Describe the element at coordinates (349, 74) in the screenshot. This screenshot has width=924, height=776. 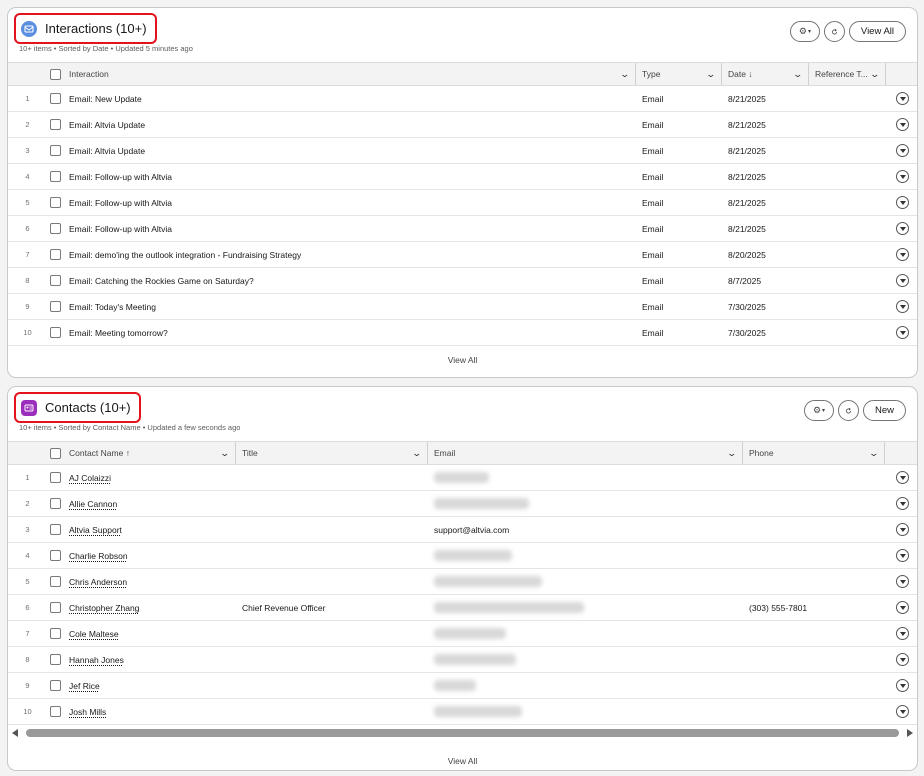
I see `col-interaction: Interaction ⌄` at that location.